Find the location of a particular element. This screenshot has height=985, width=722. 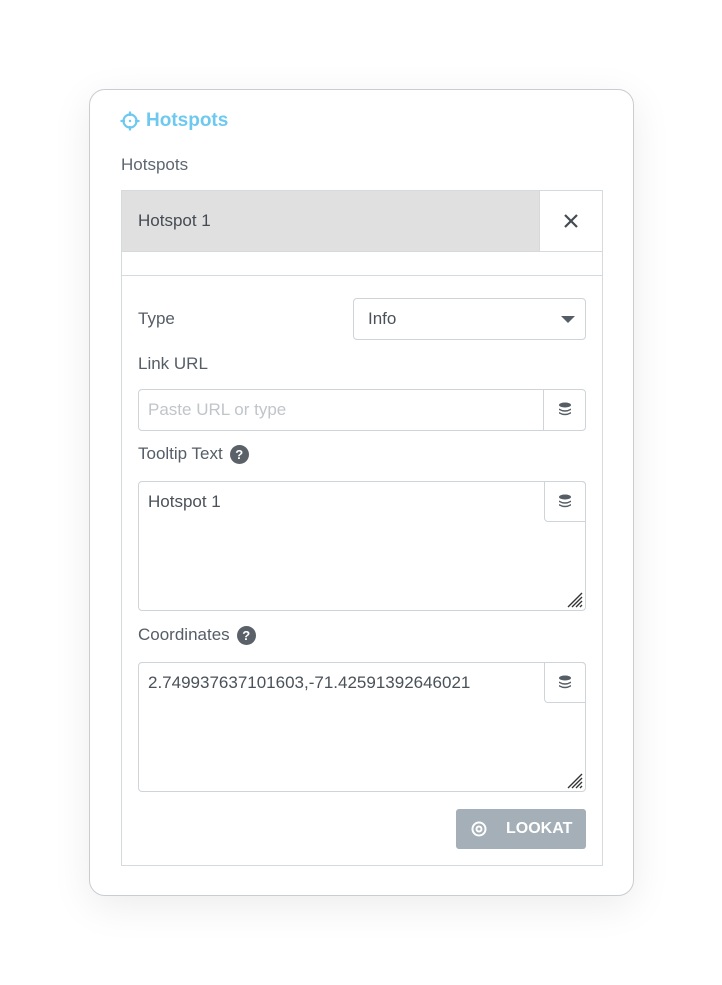

coordinates-label: Coordinates is located at coordinates (184, 634).